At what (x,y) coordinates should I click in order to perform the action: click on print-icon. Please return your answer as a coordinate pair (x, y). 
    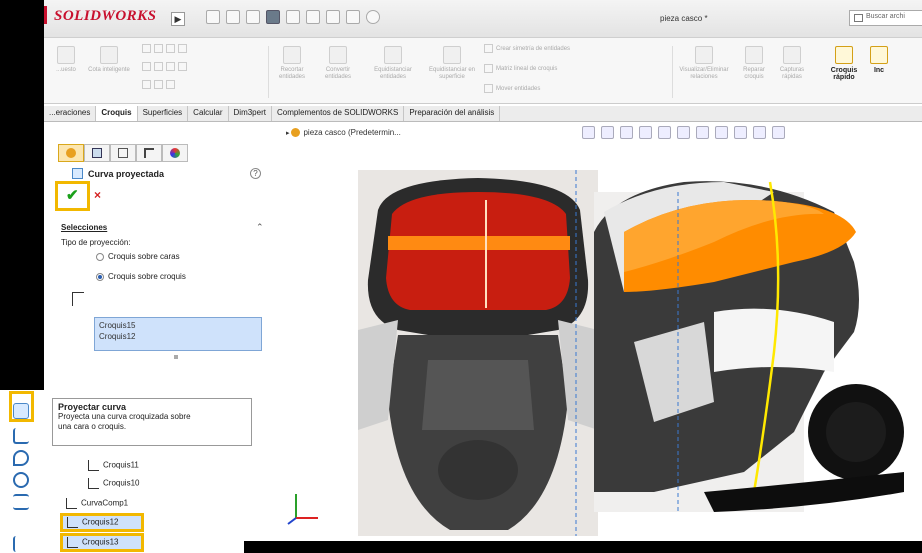
    Looking at the image, I should click on (293, 17).